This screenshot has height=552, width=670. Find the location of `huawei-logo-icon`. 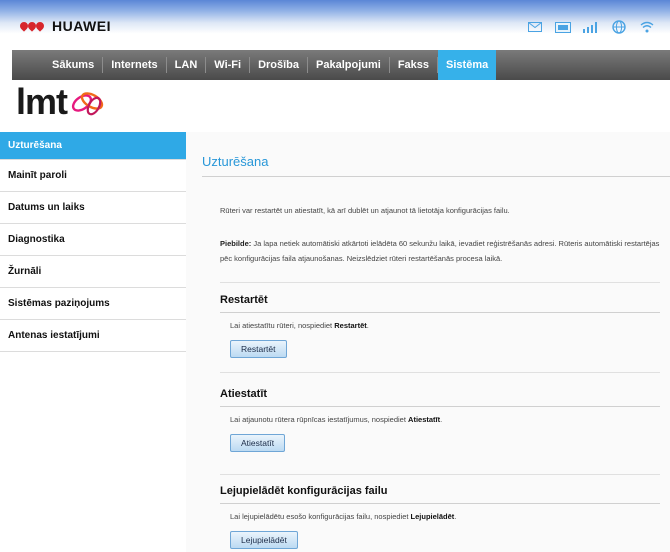

huawei-logo-icon is located at coordinates (32, 26).